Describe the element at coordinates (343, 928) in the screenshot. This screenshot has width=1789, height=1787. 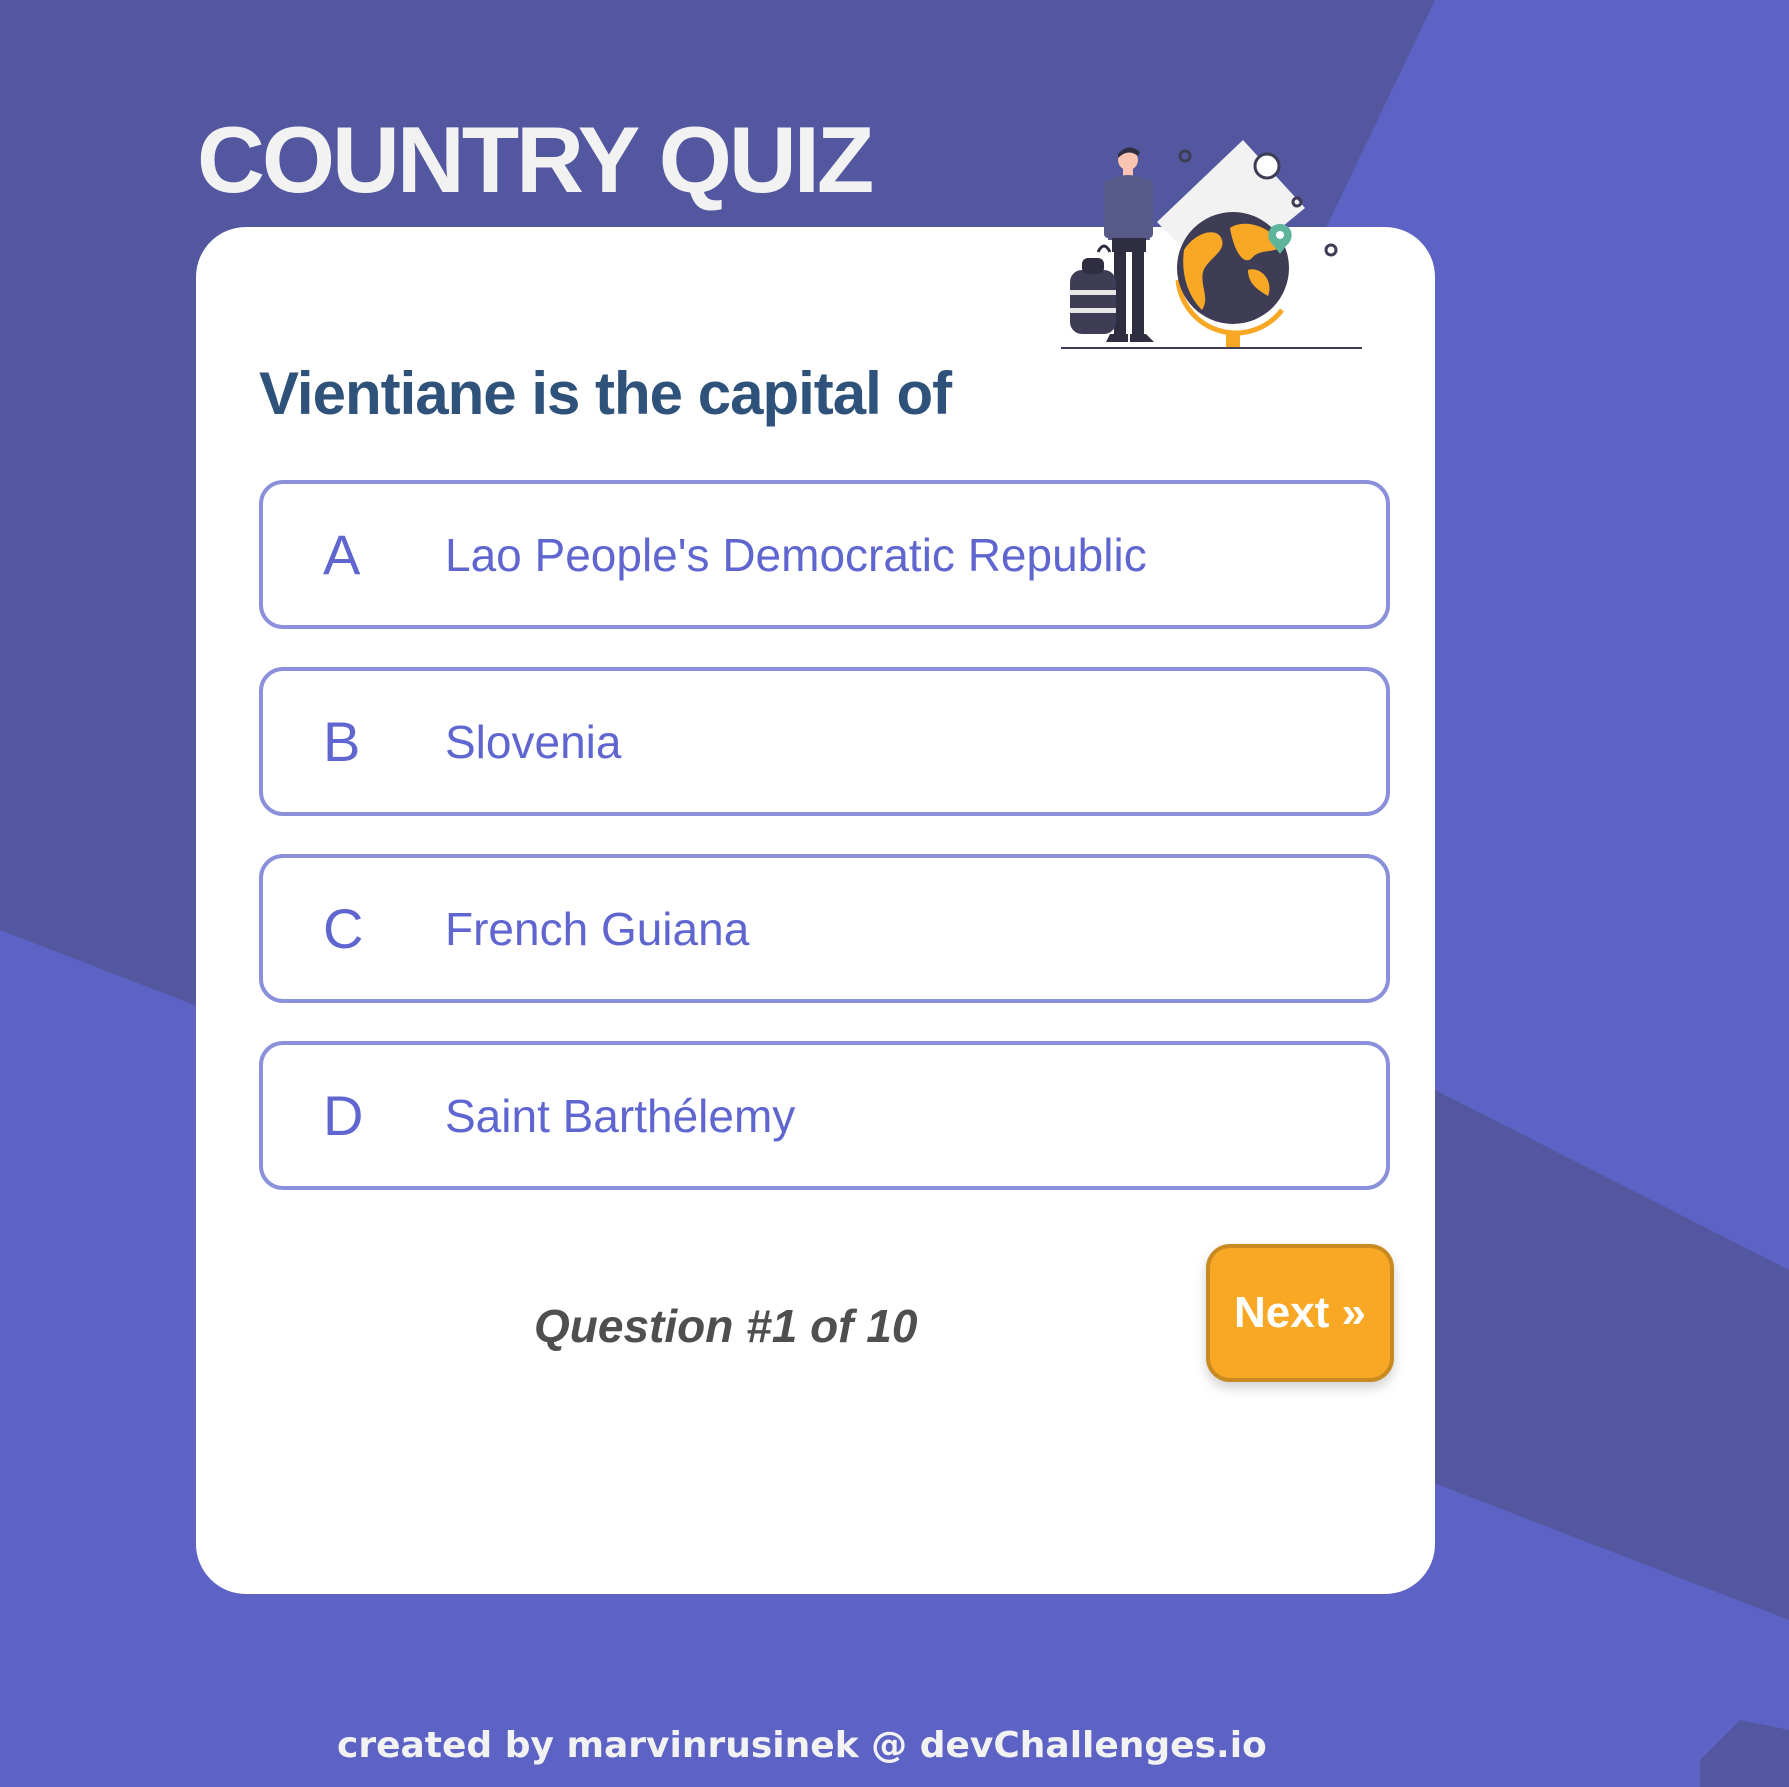
I see `option-letter: C` at that location.